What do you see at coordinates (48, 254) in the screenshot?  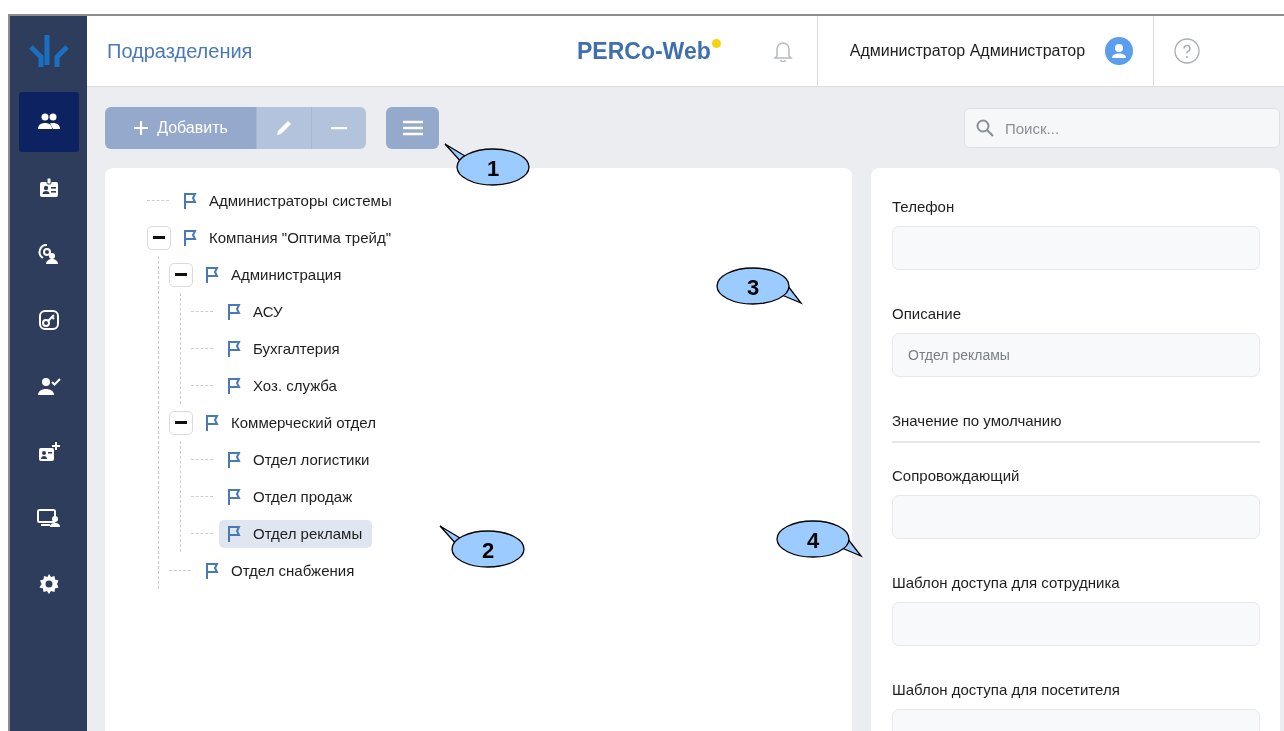 I see `face-scan-icon` at bounding box center [48, 254].